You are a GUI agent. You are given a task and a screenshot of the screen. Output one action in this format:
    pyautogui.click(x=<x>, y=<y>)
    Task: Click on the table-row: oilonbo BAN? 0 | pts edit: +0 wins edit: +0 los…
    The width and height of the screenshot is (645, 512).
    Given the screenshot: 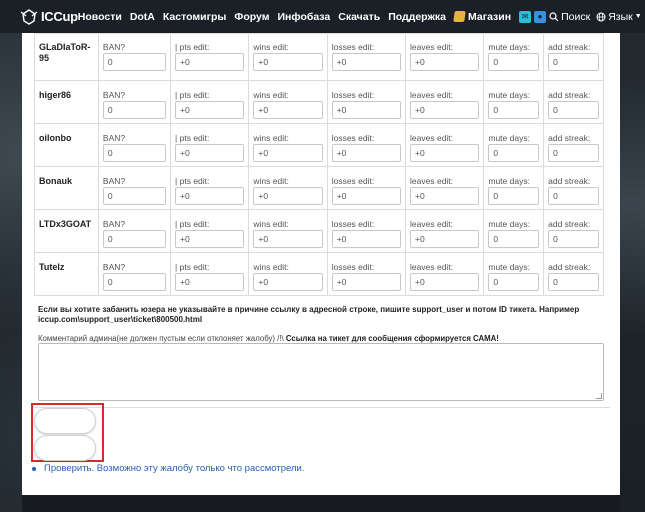 What is the action you would take?
    pyautogui.click(x=319, y=145)
    